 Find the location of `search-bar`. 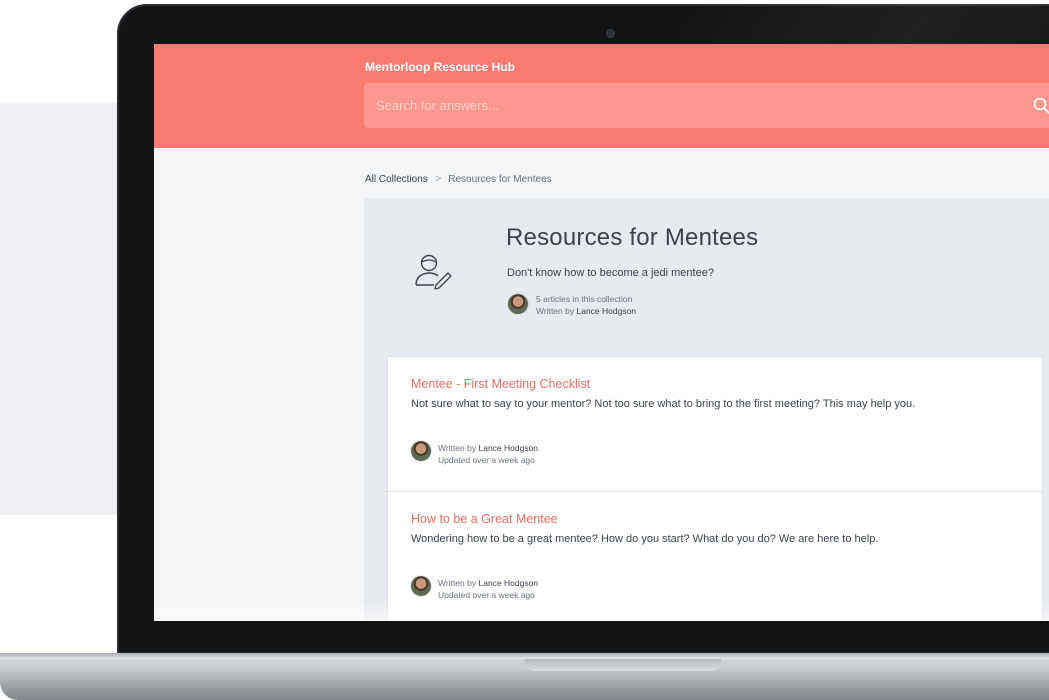

search-bar is located at coordinates (706, 105).